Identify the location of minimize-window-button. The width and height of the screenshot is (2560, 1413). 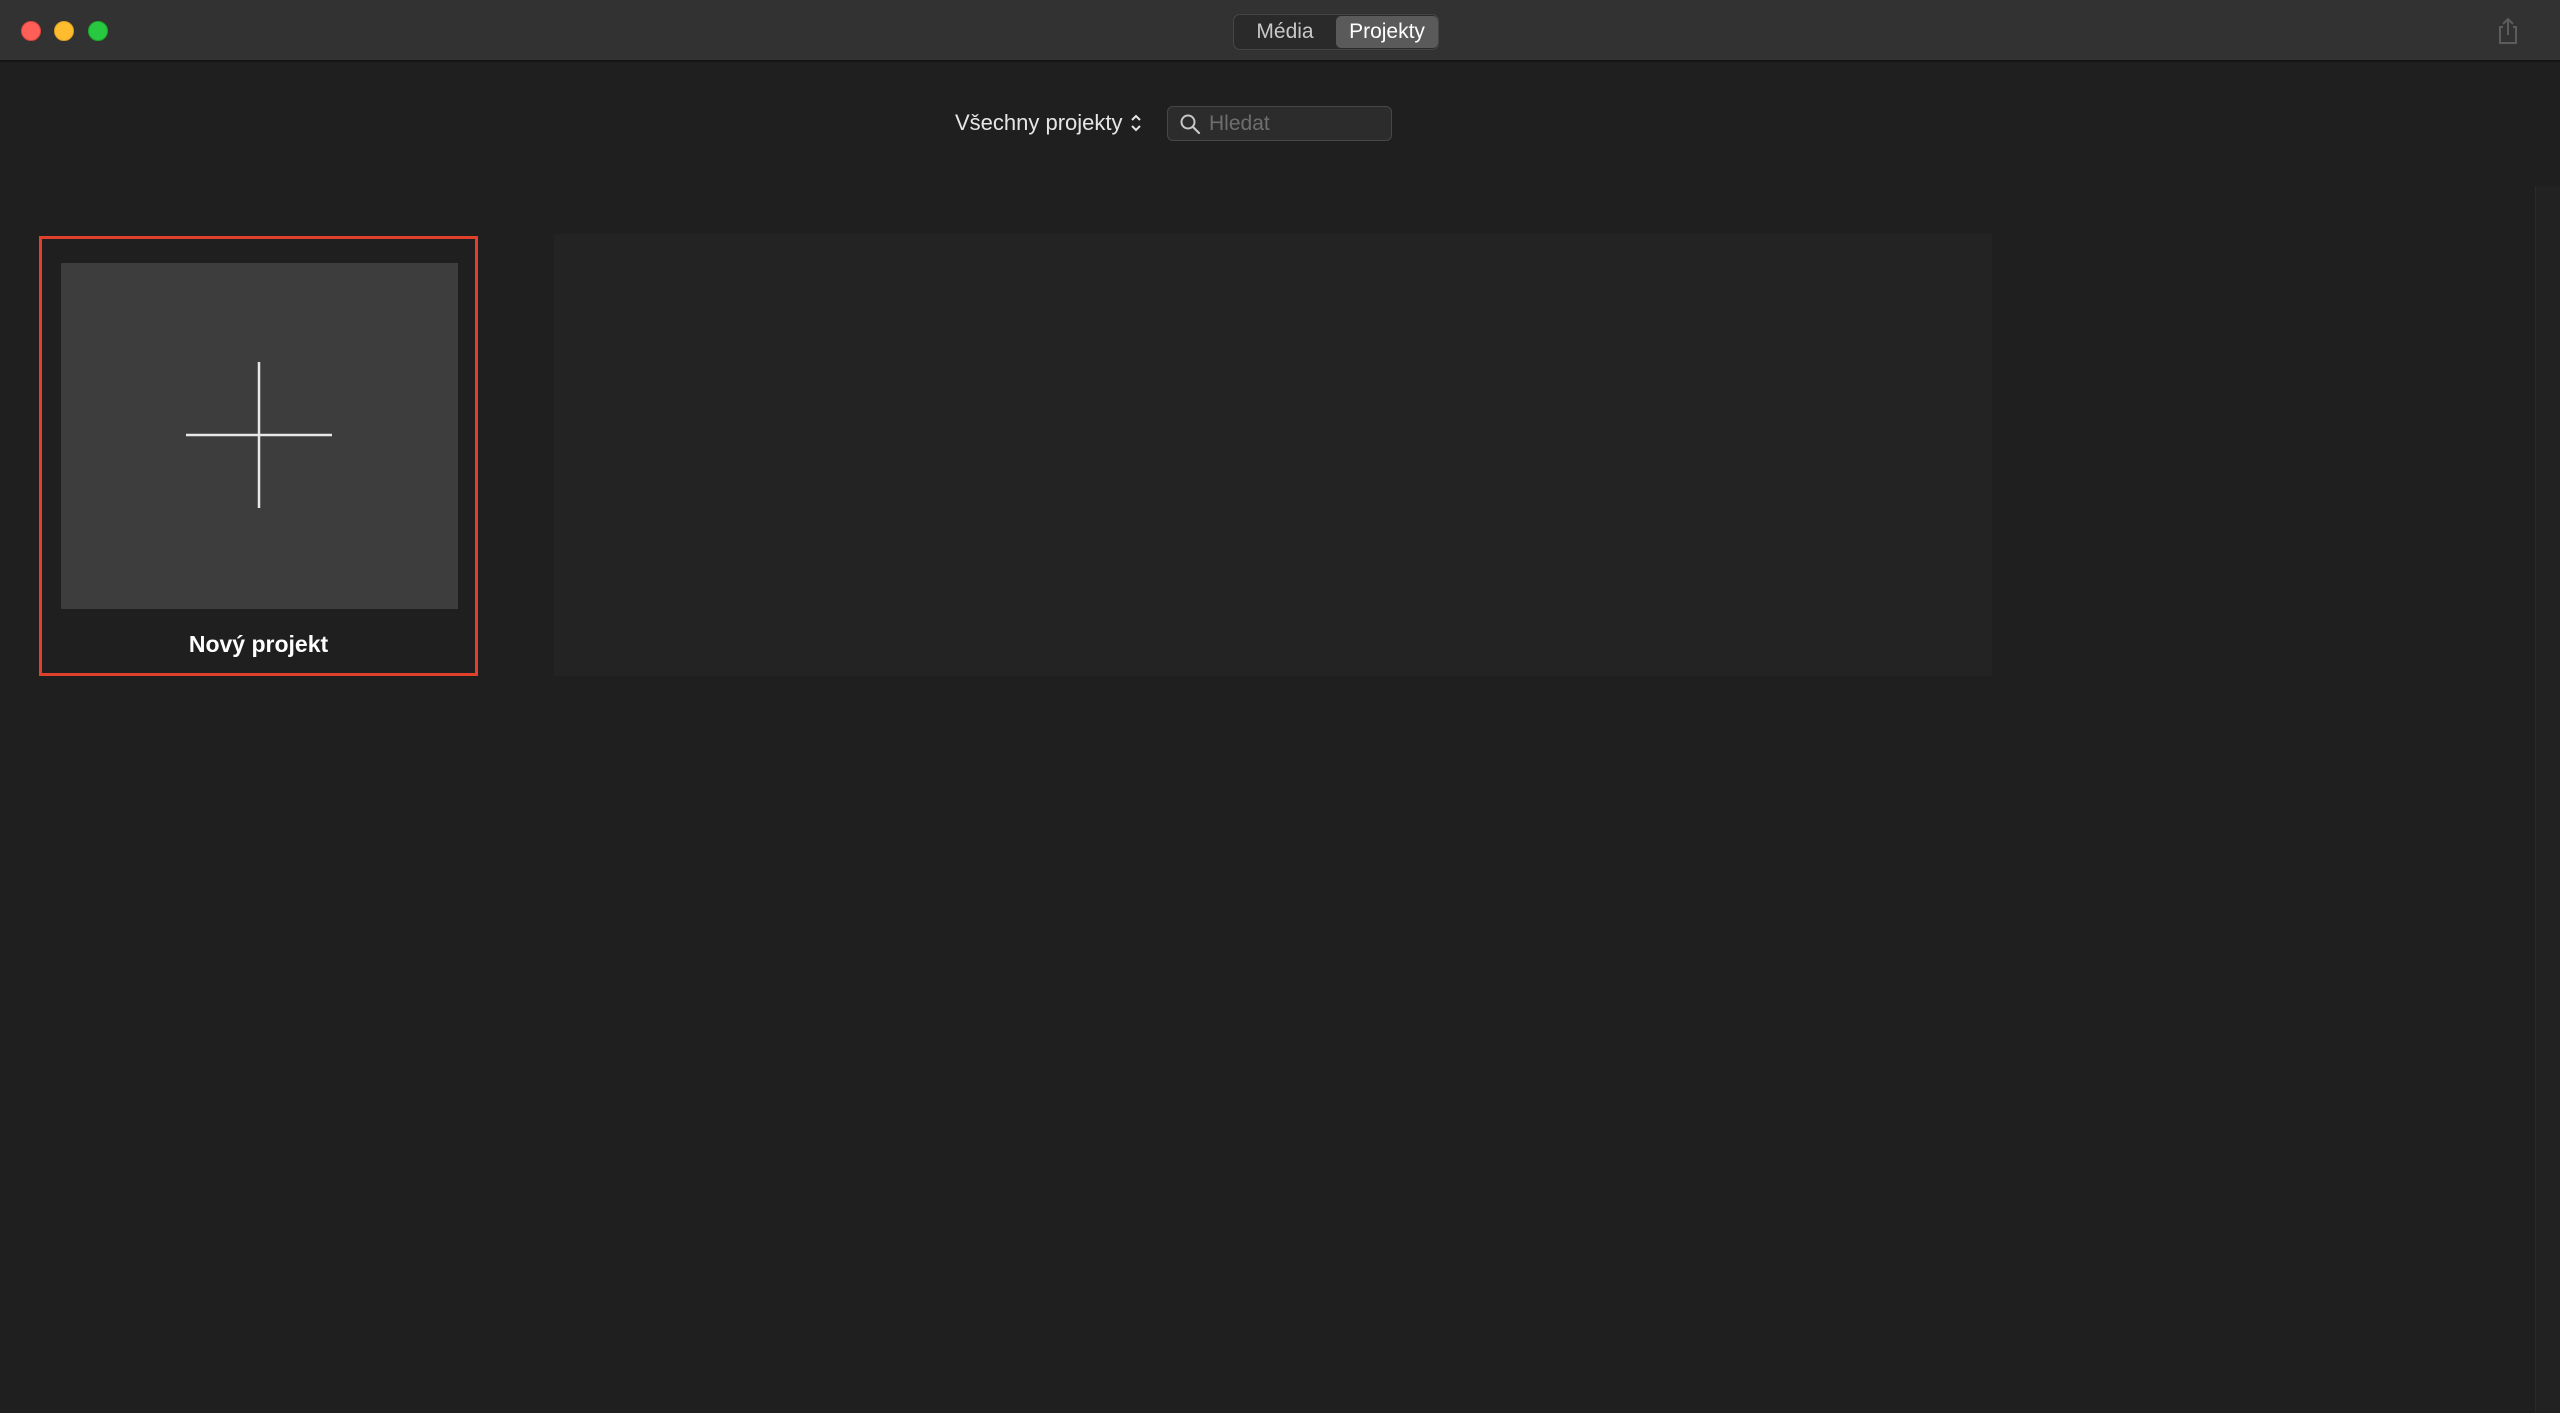
(64, 31).